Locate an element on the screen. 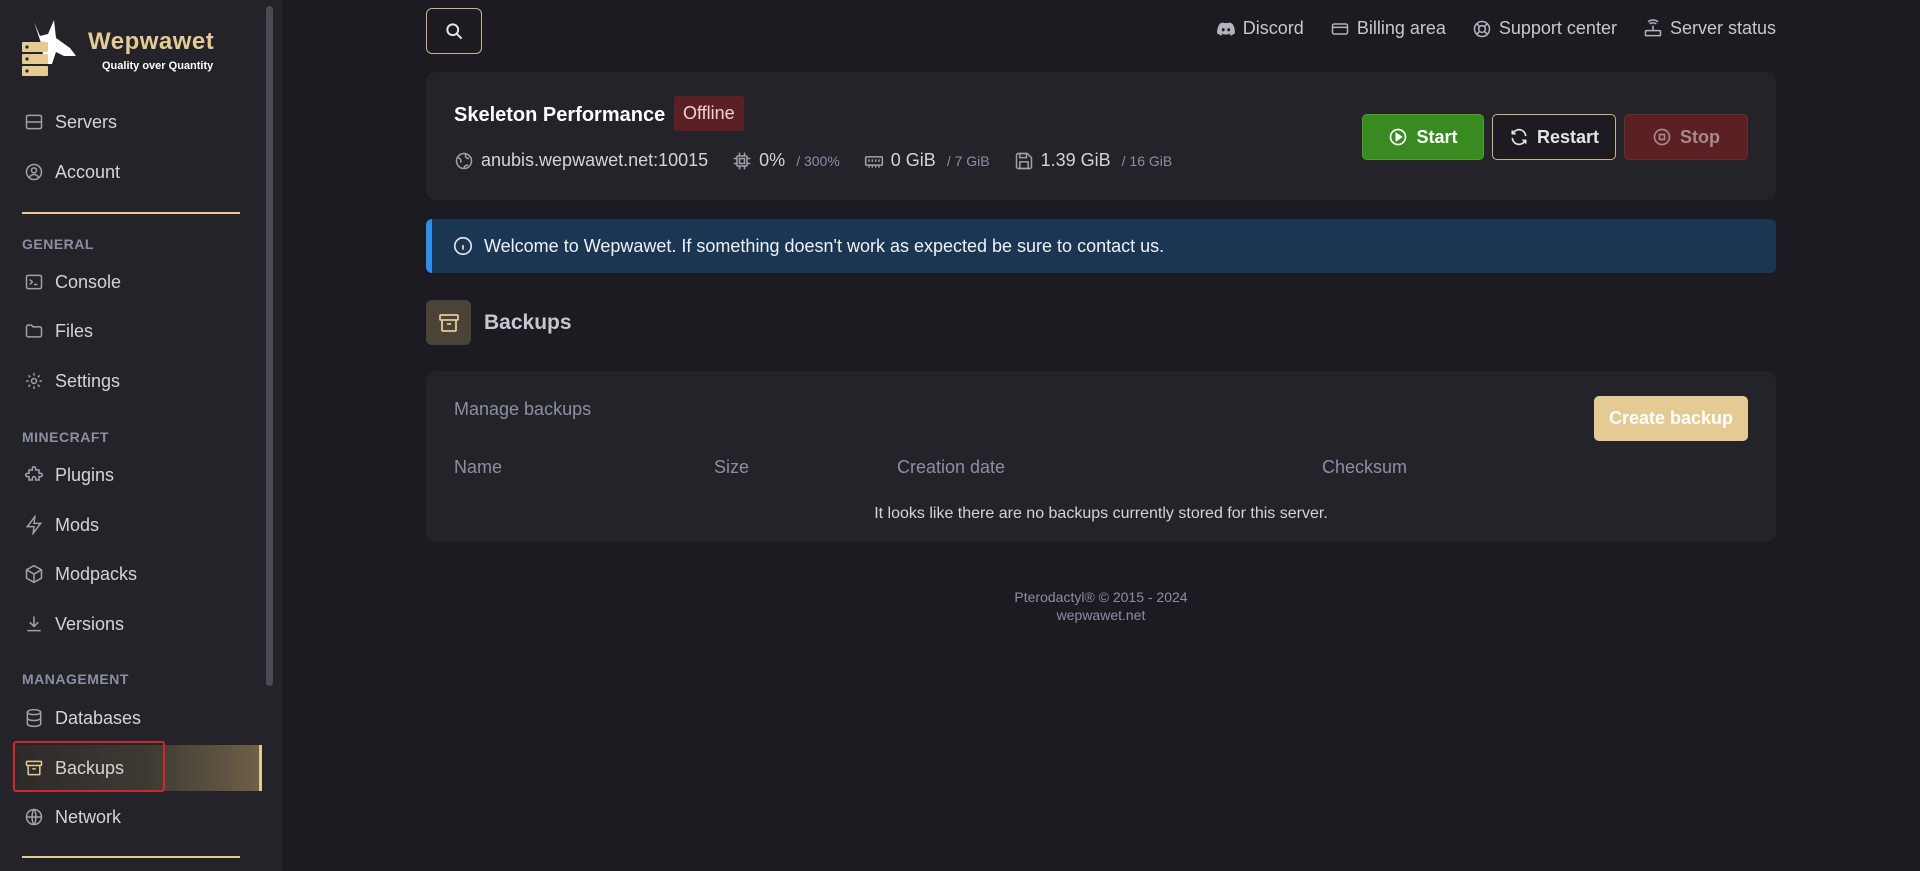 The image size is (1920, 871). sidebar-item-label: Settings is located at coordinates (88, 380).